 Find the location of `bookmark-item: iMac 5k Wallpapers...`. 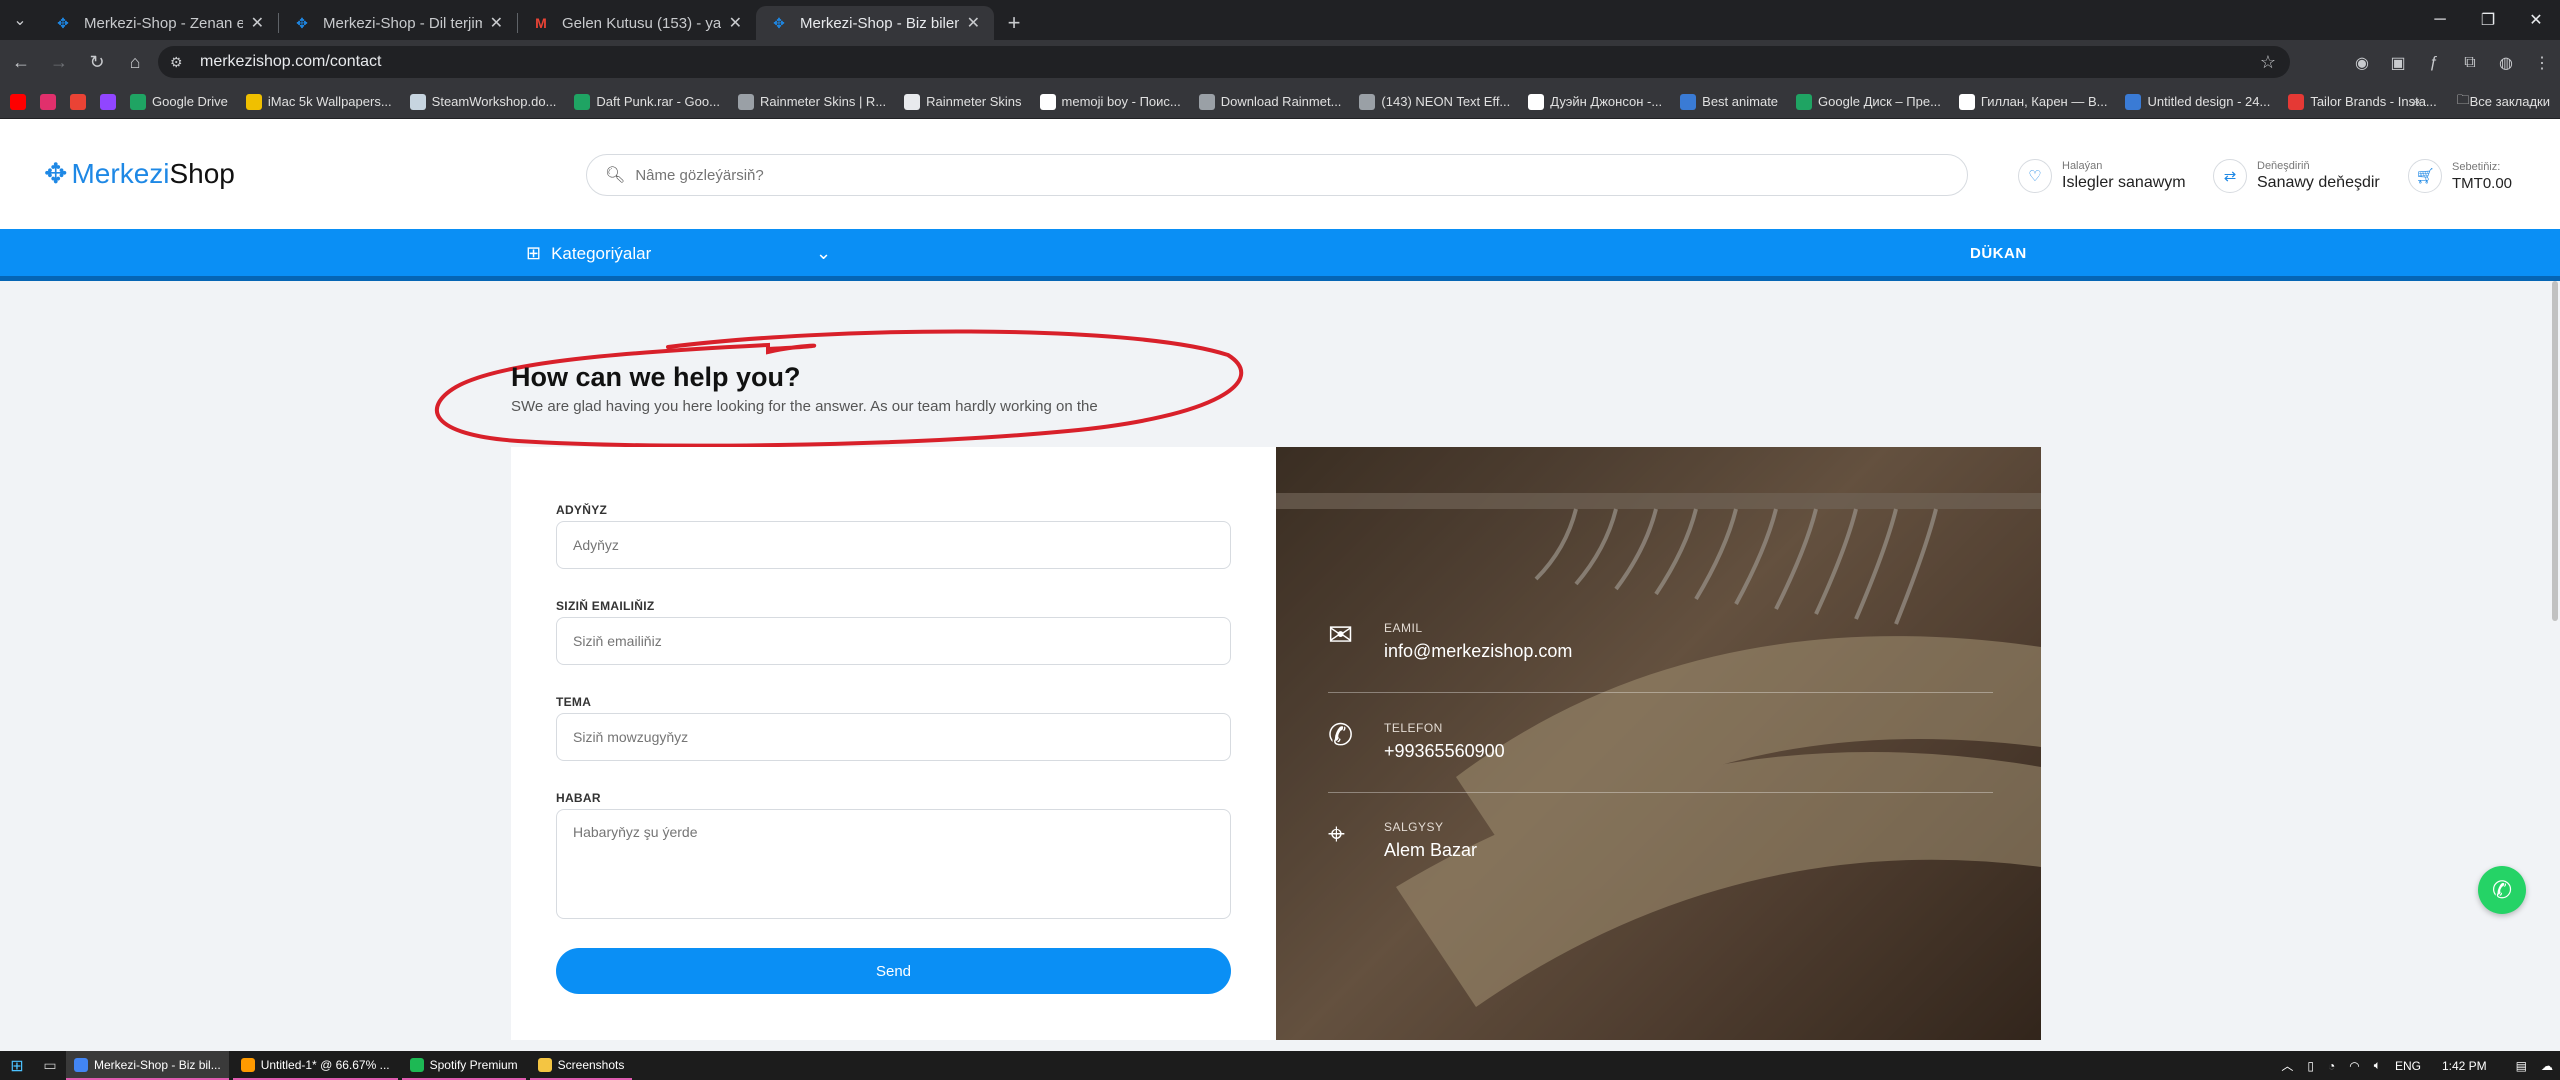

bookmark-item: iMac 5k Wallpapers... is located at coordinates (318, 101).